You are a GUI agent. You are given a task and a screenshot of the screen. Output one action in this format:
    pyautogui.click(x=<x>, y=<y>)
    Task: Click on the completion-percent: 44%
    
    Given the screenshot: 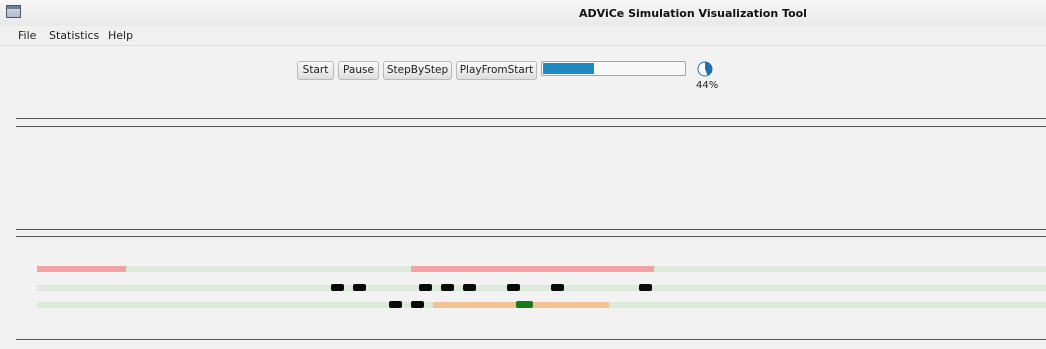 What is the action you would take?
    pyautogui.click(x=707, y=85)
    